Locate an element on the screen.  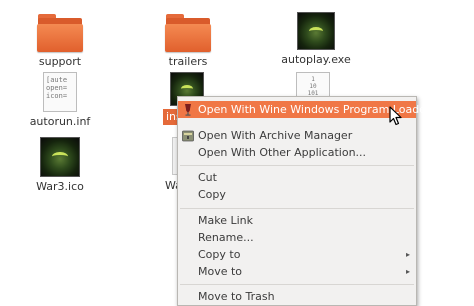
menu-item-copy-to: Copy to ▸ is located at coordinates (297, 254).